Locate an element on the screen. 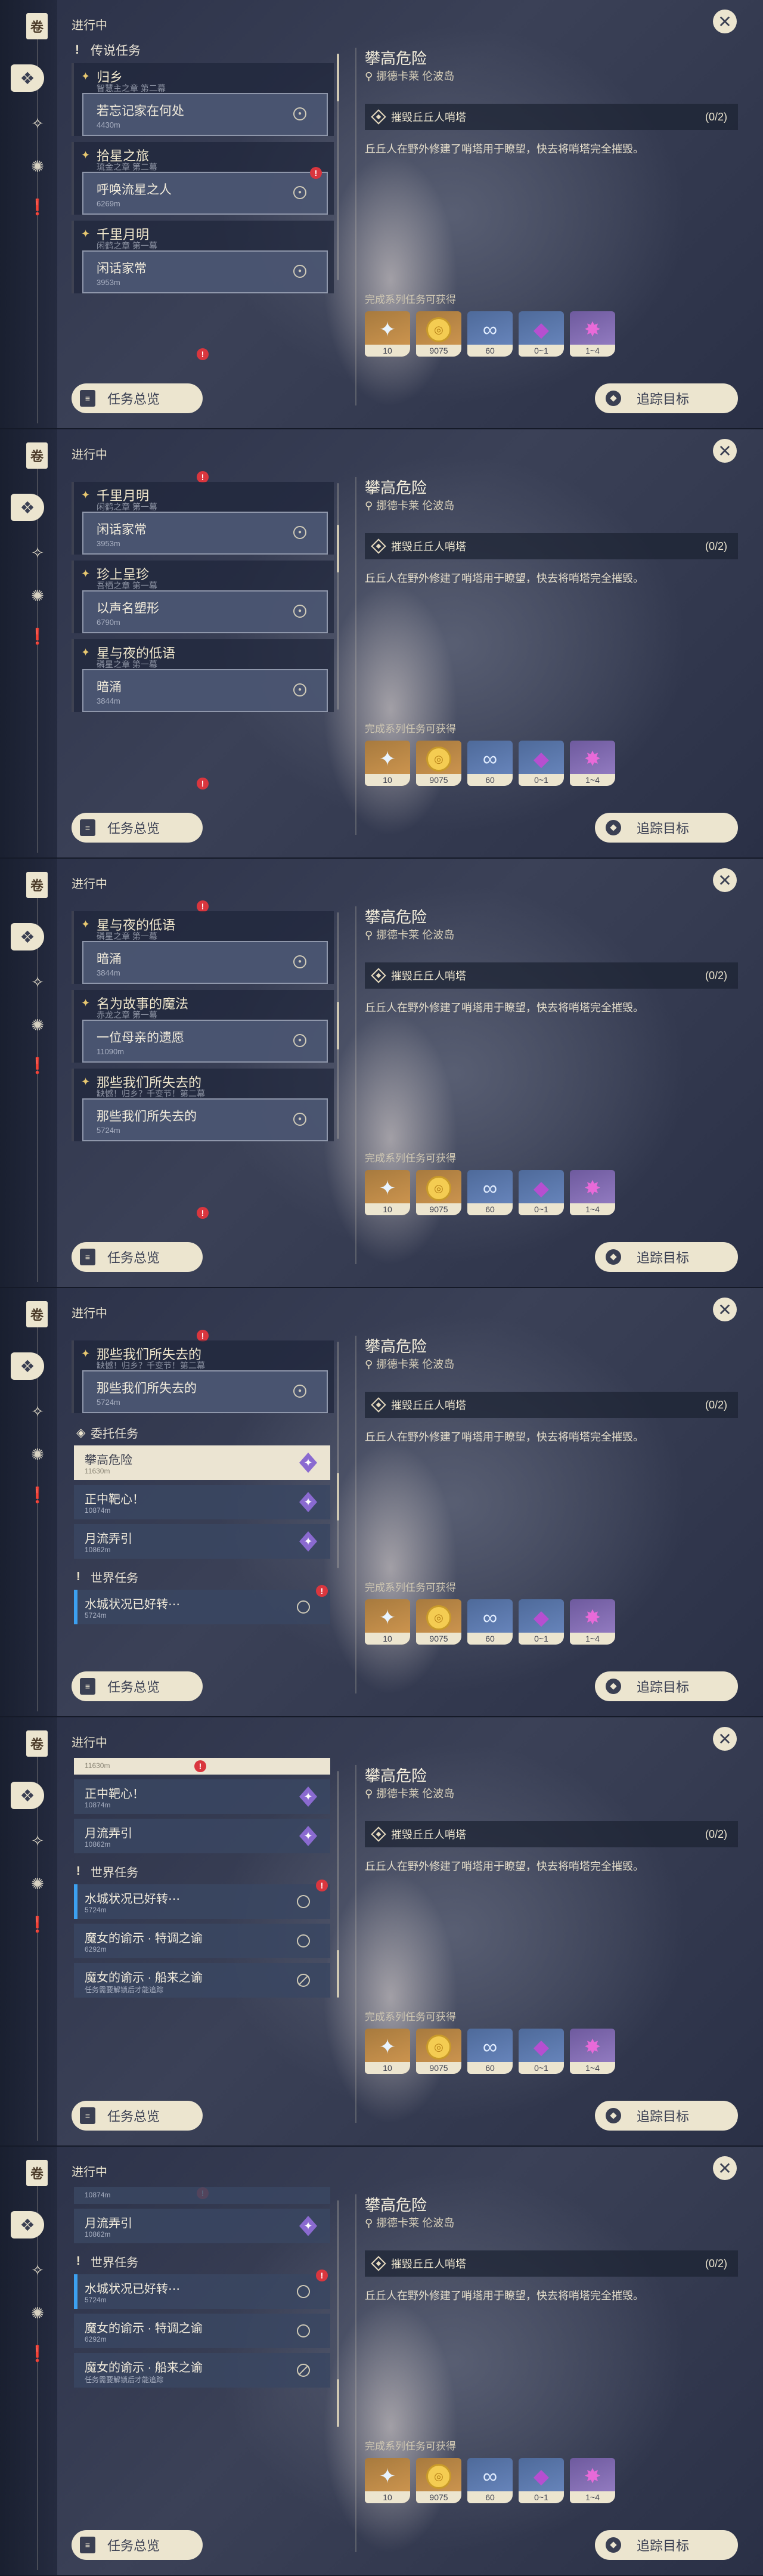  quest-group-head: ✦ 珍上呈珍 吾栖之章 第一幕 is located at coordinates (204, 575).